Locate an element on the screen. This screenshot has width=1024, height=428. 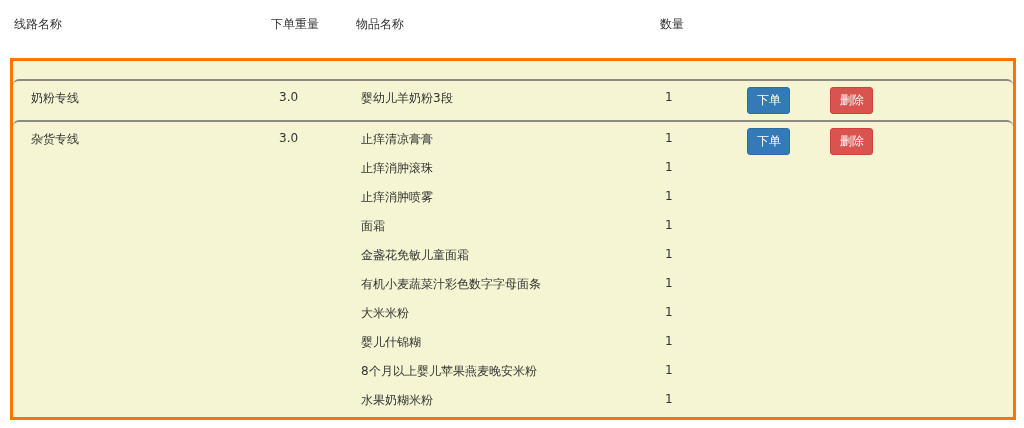
column-header: 线路名称 is located at coordinates (38, 24).